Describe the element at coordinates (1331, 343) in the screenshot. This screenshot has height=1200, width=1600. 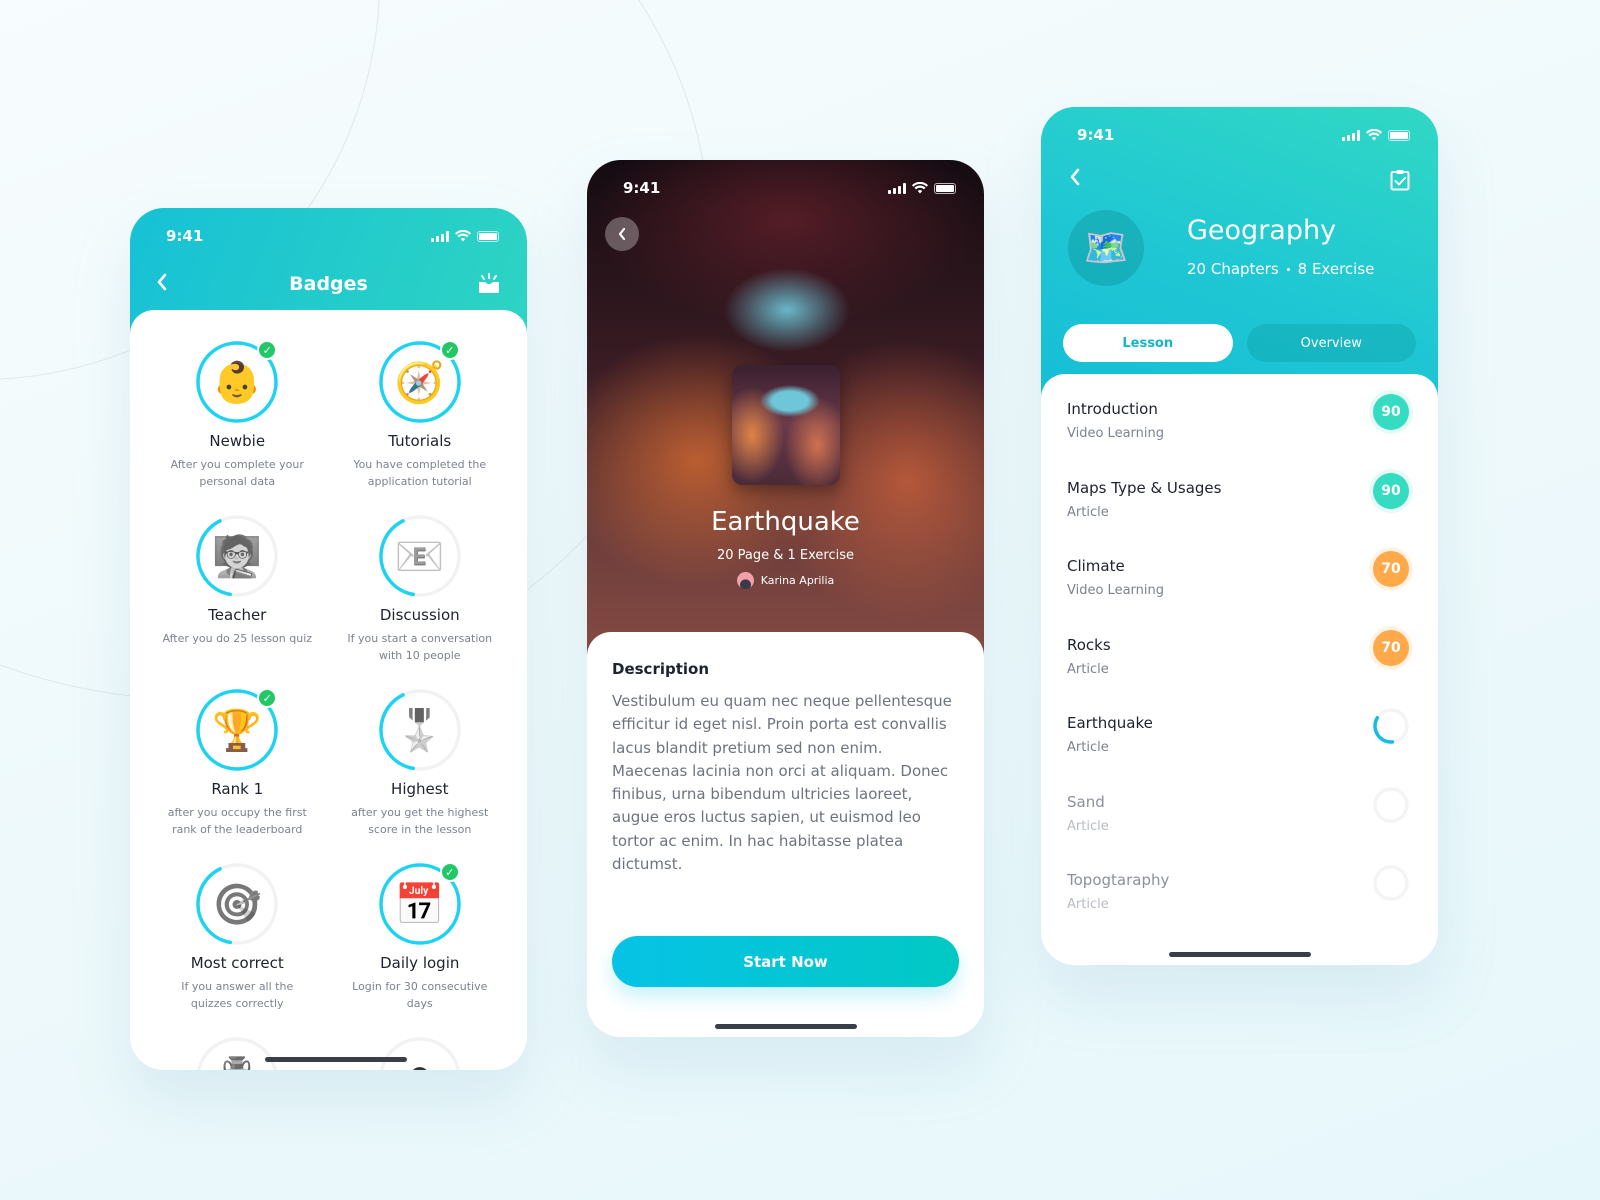
I see `tab-overview: Overview` at that location.